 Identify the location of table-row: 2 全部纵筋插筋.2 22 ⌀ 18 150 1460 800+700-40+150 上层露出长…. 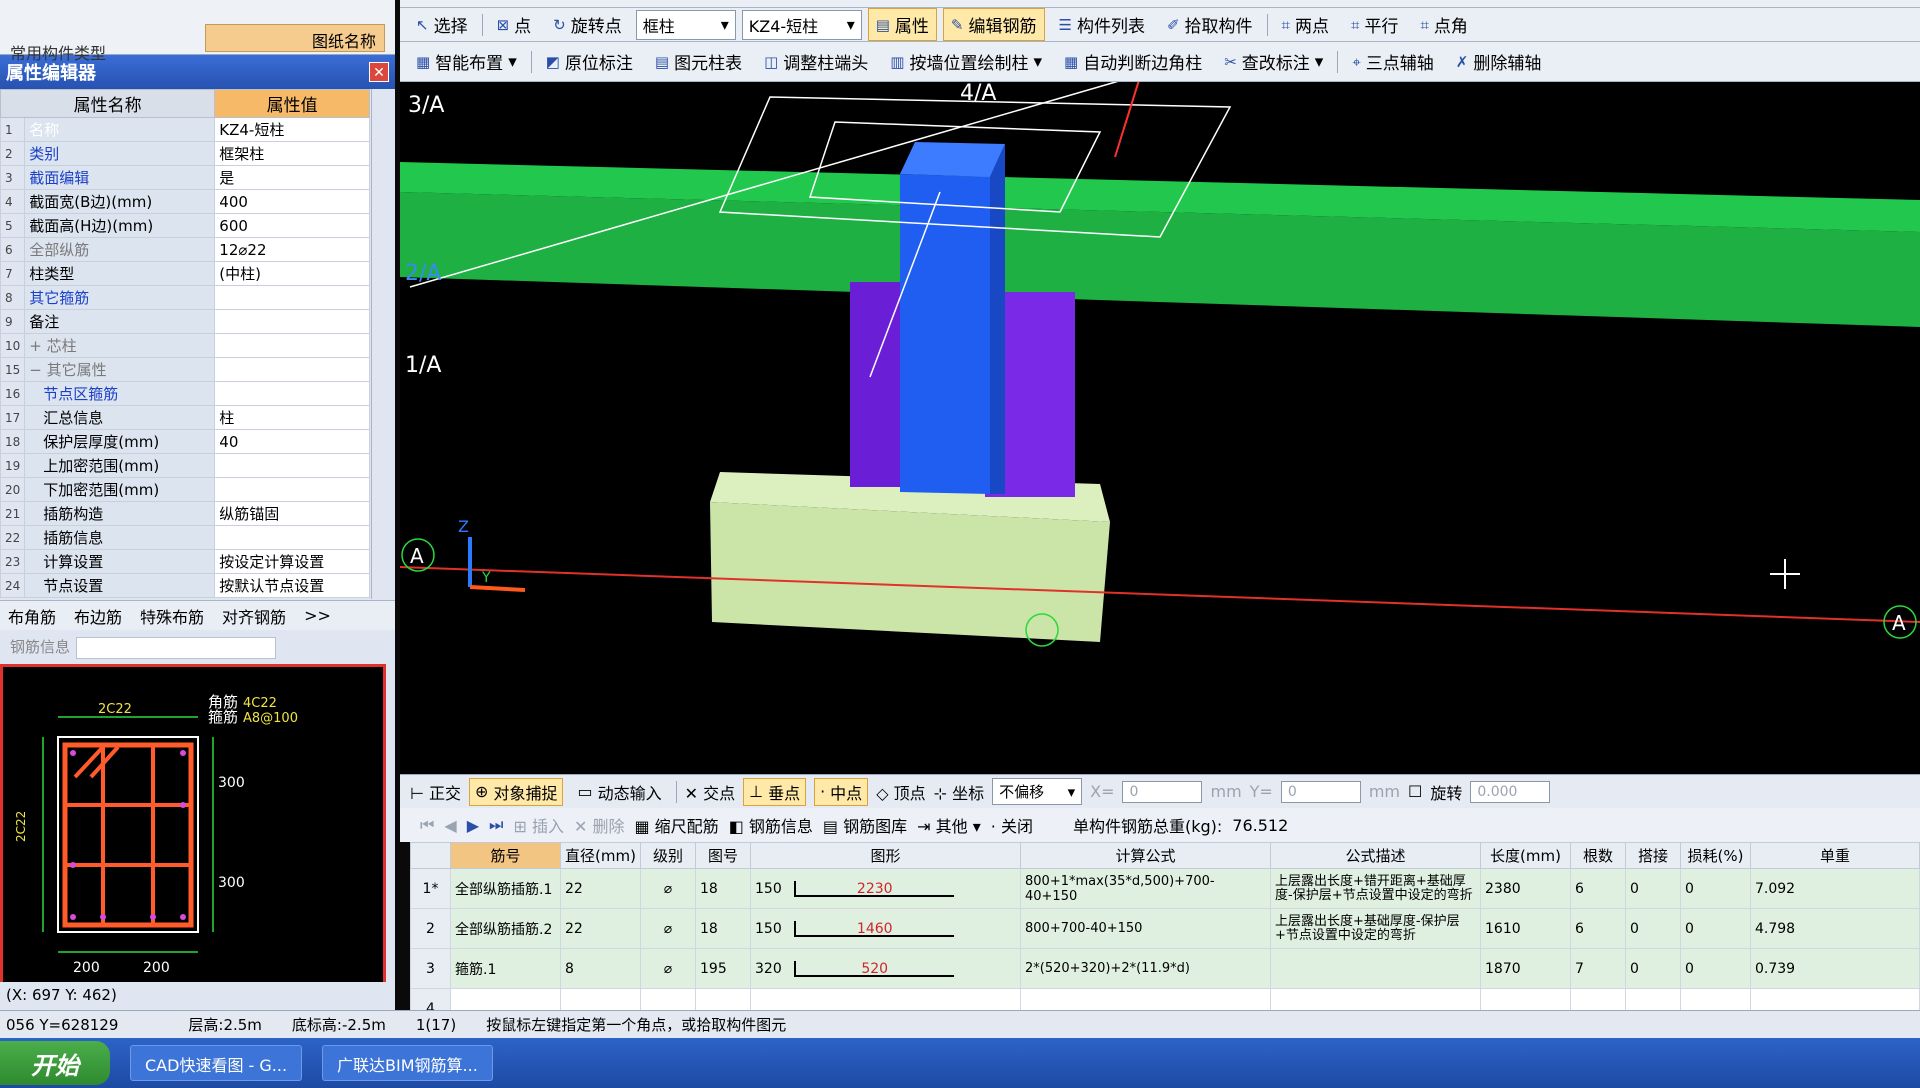
(1165, 928).